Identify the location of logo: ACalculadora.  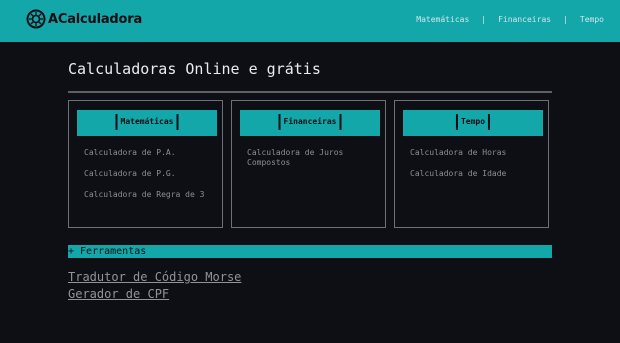
(84, 19).